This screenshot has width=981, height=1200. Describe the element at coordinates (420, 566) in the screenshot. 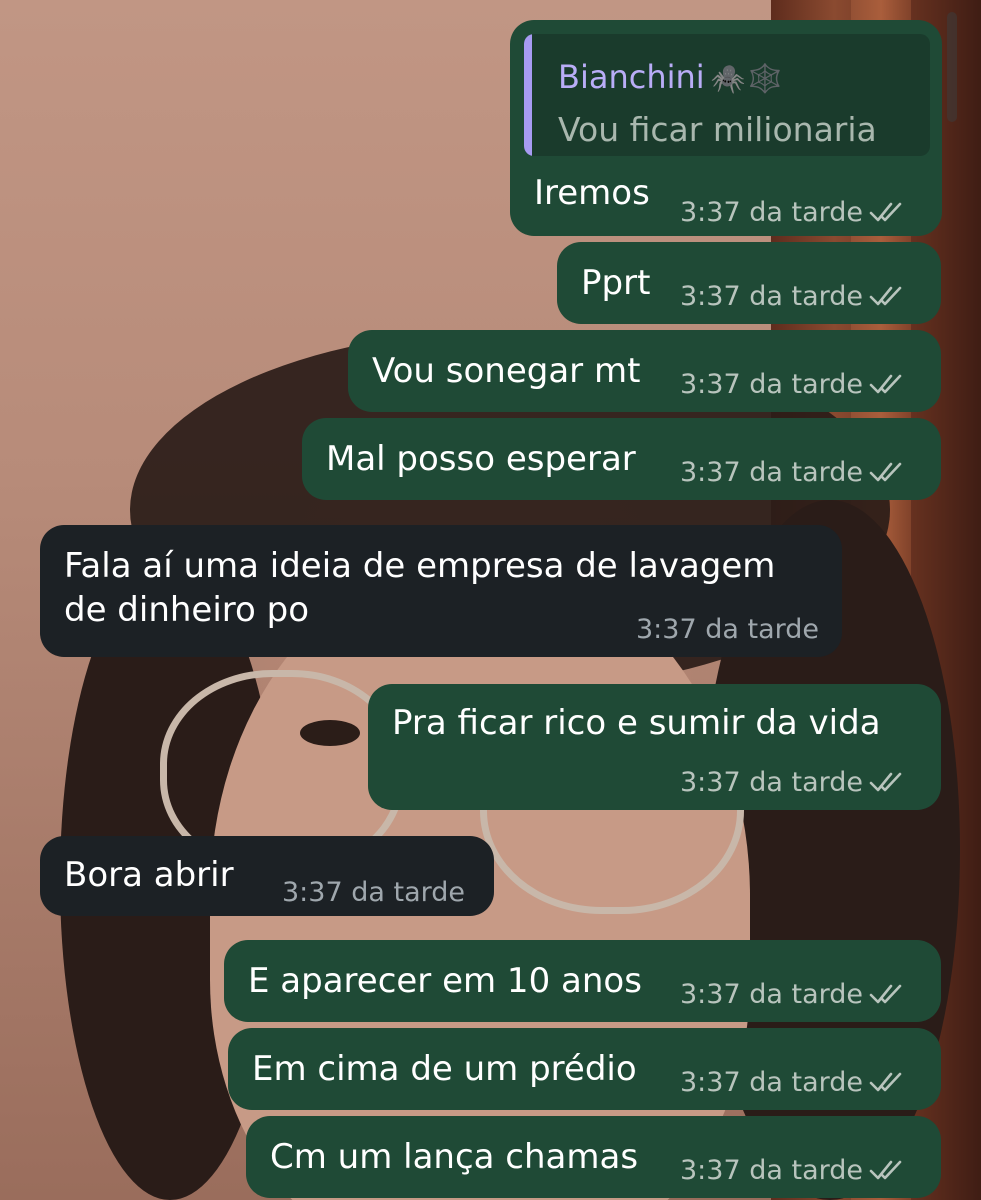

I see `message-text-line: Fala aí uma ideia de empresa de lavagem` at that location.